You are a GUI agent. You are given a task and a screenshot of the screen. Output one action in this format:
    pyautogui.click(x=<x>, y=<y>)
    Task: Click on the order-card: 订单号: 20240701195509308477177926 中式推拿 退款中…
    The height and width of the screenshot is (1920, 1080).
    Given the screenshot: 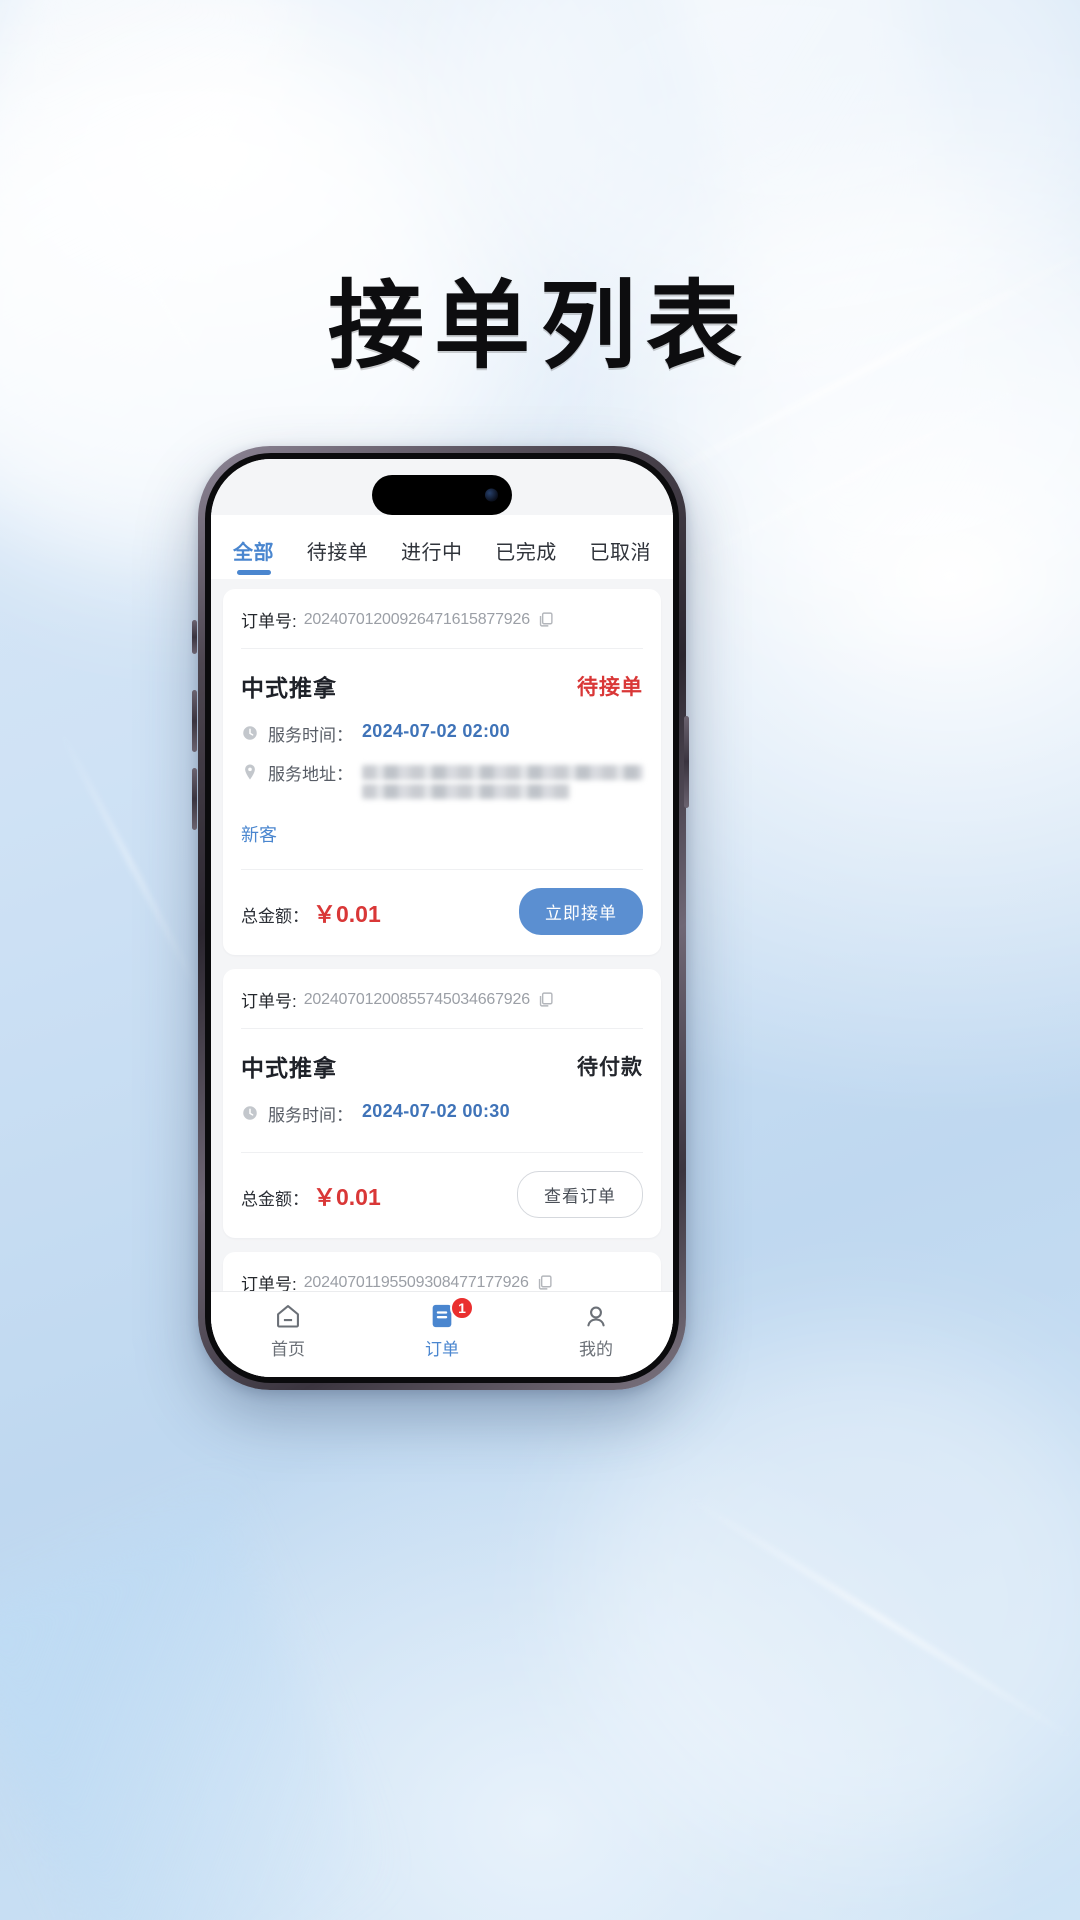 What is the action you would take?
    pyautogui.click(x=442, y=1271)
    